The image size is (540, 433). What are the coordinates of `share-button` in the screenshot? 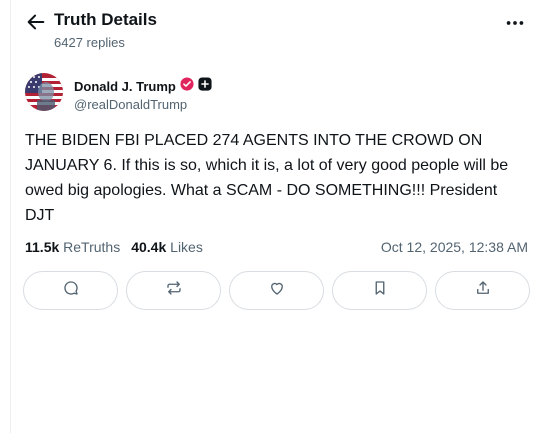 It's located at (482, 290).